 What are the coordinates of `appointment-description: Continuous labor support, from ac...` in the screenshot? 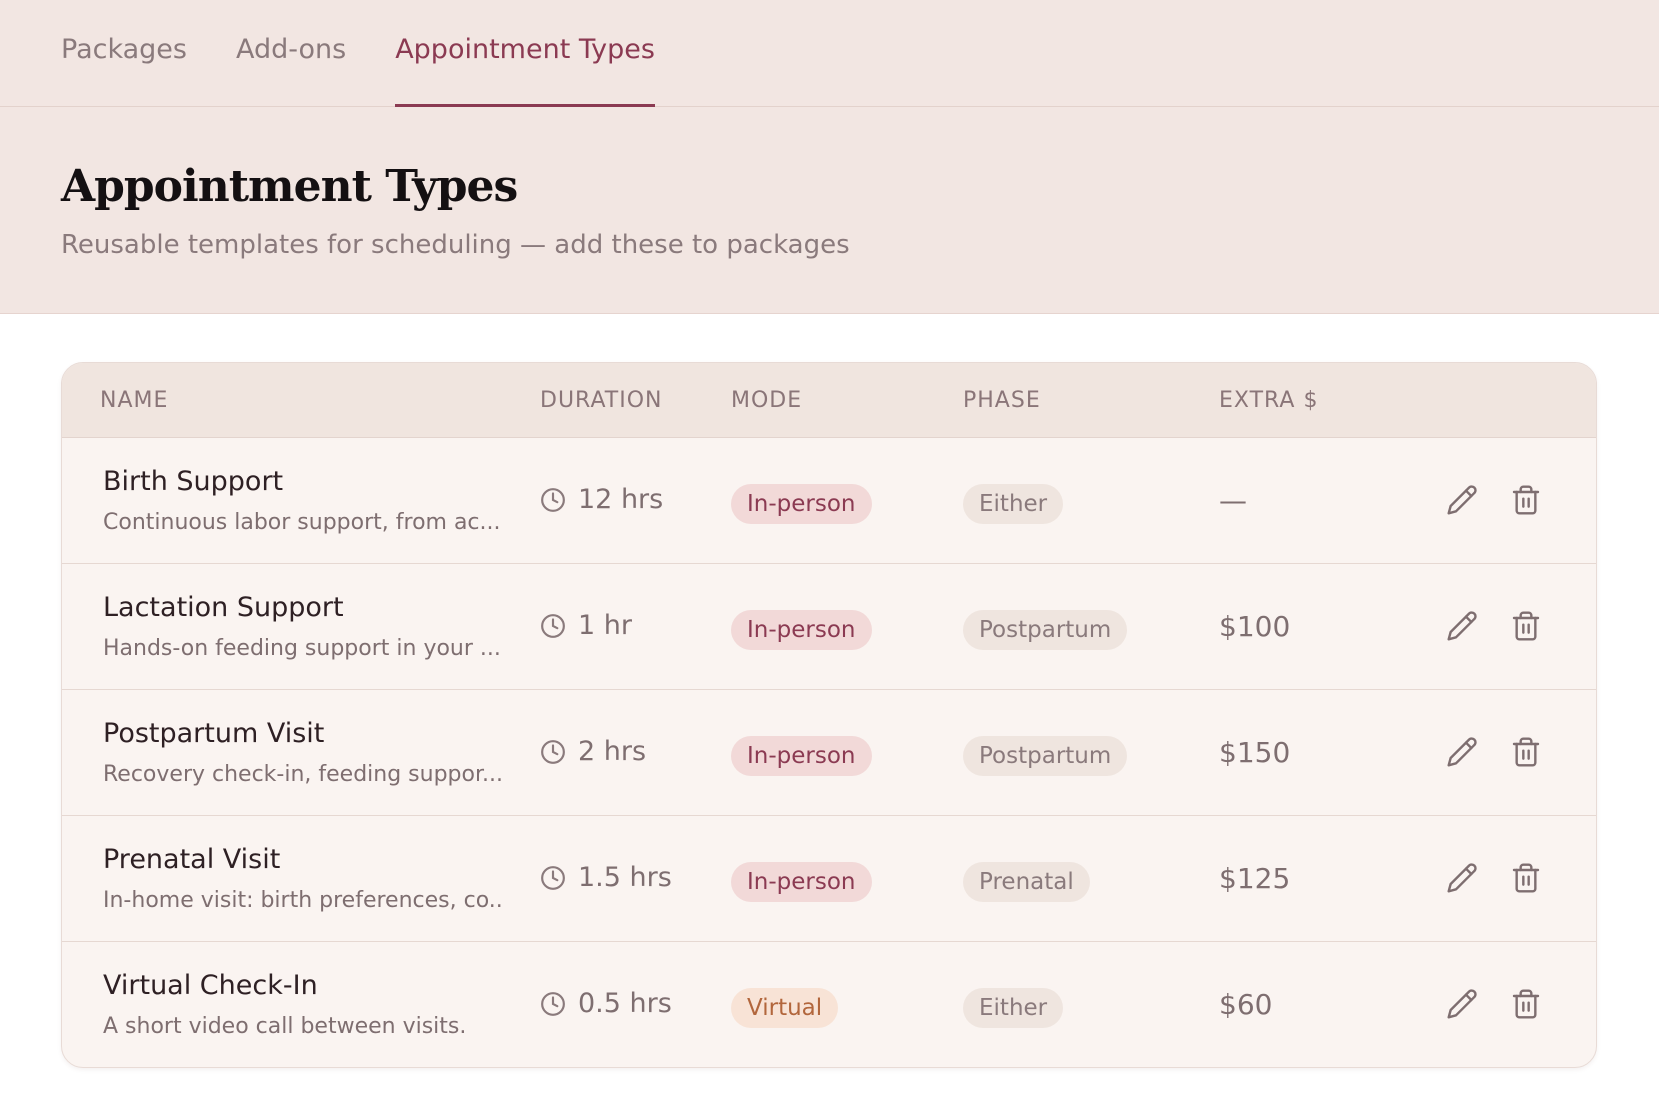 It's located at (302, 522).